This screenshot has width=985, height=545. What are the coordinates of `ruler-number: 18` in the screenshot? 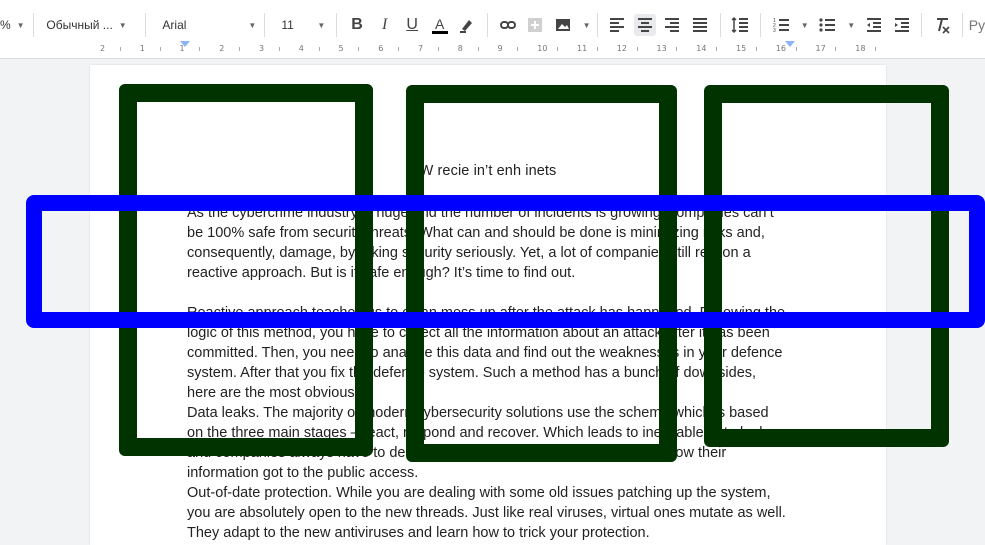 It's located at (860, 48).